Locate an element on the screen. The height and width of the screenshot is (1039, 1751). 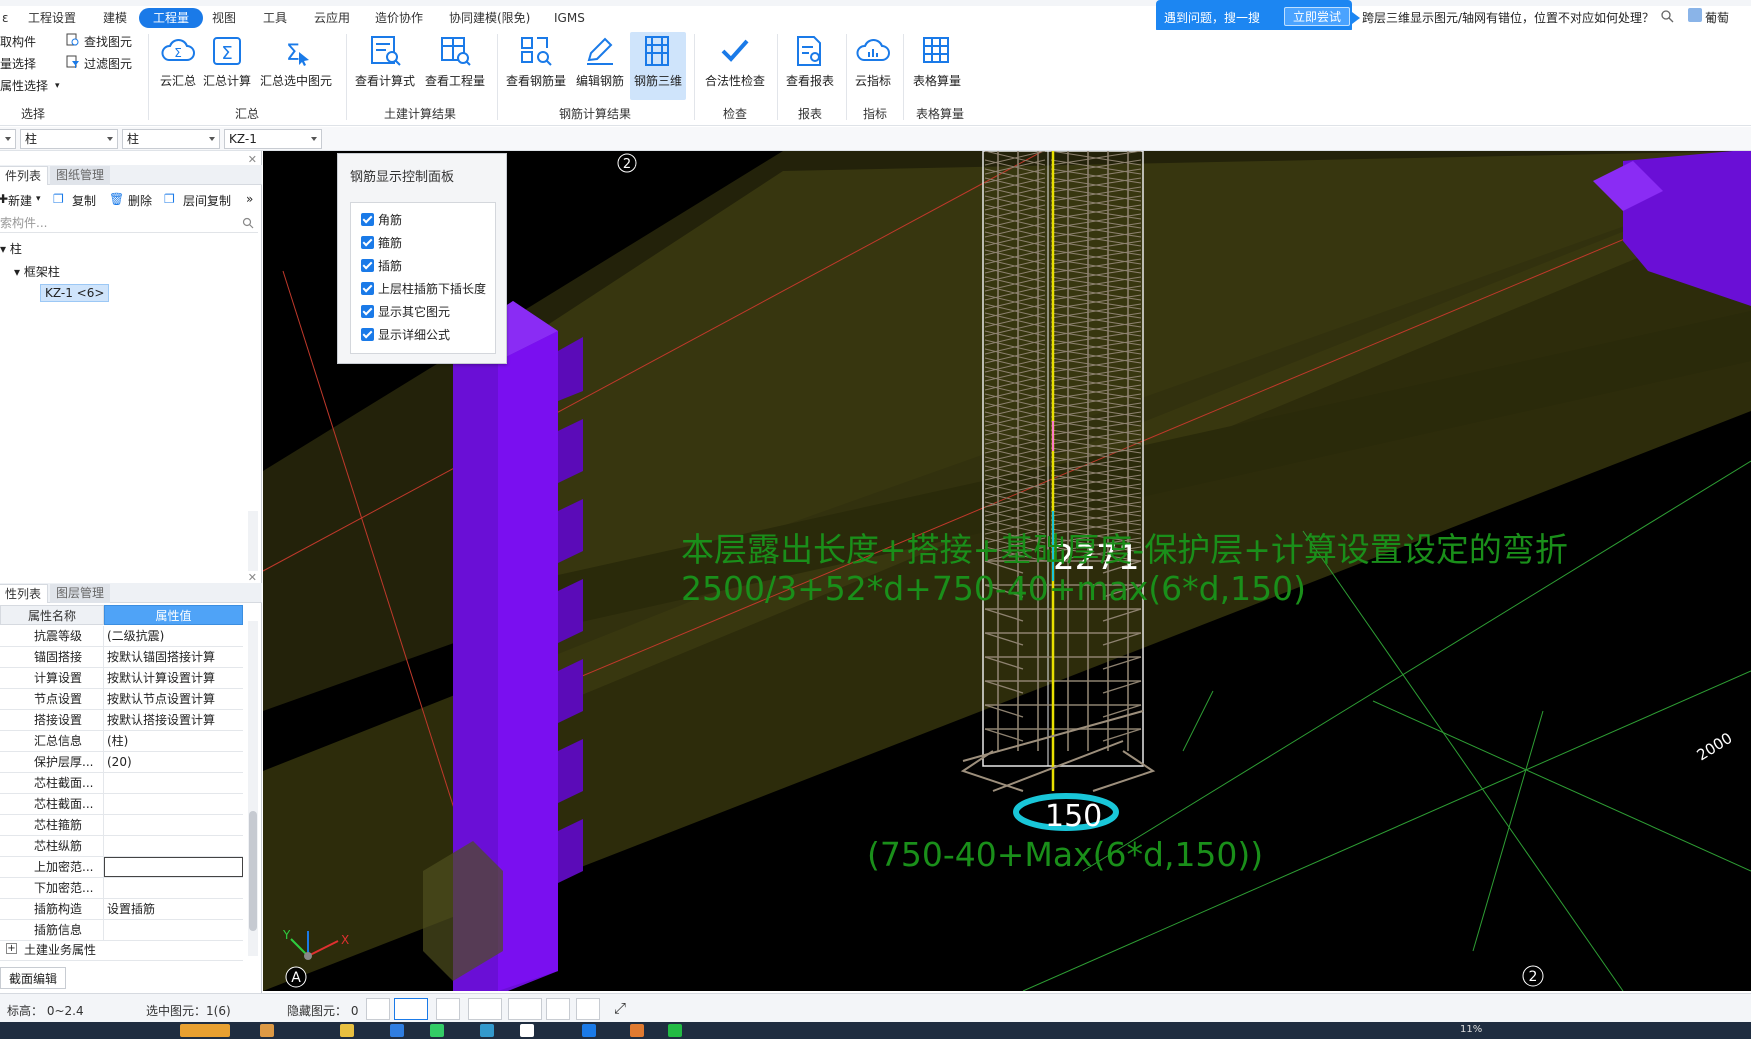
tab-drawing-manager: 图纸管理 is located at coordinates (80, 175).